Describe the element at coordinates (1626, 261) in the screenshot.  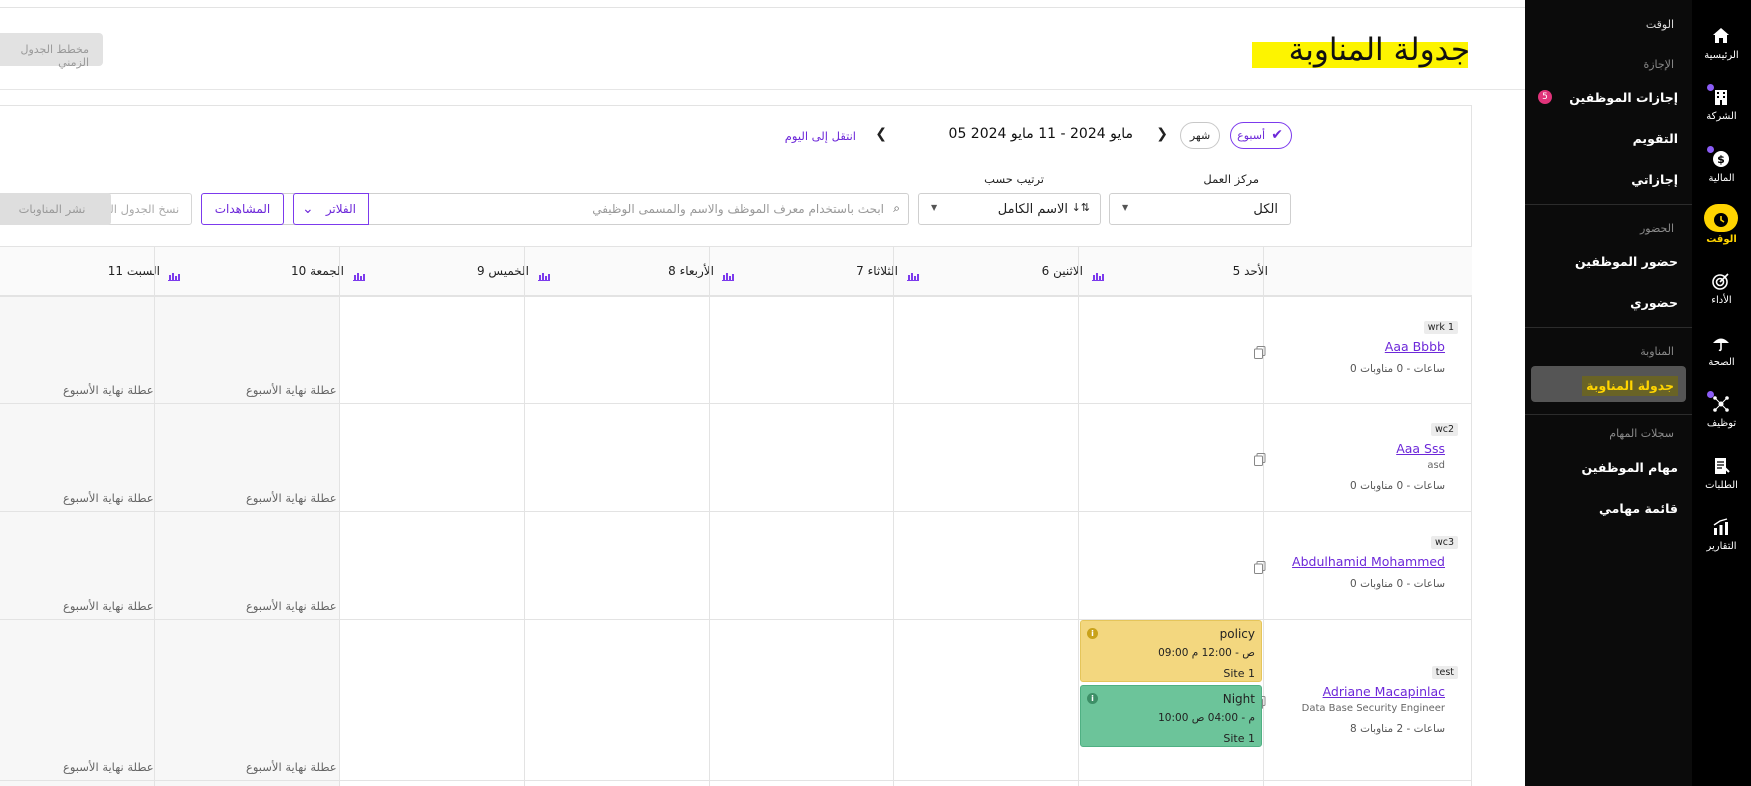
I see `sidebar-item-employee-attendance: حضور الموظفين` at that location.